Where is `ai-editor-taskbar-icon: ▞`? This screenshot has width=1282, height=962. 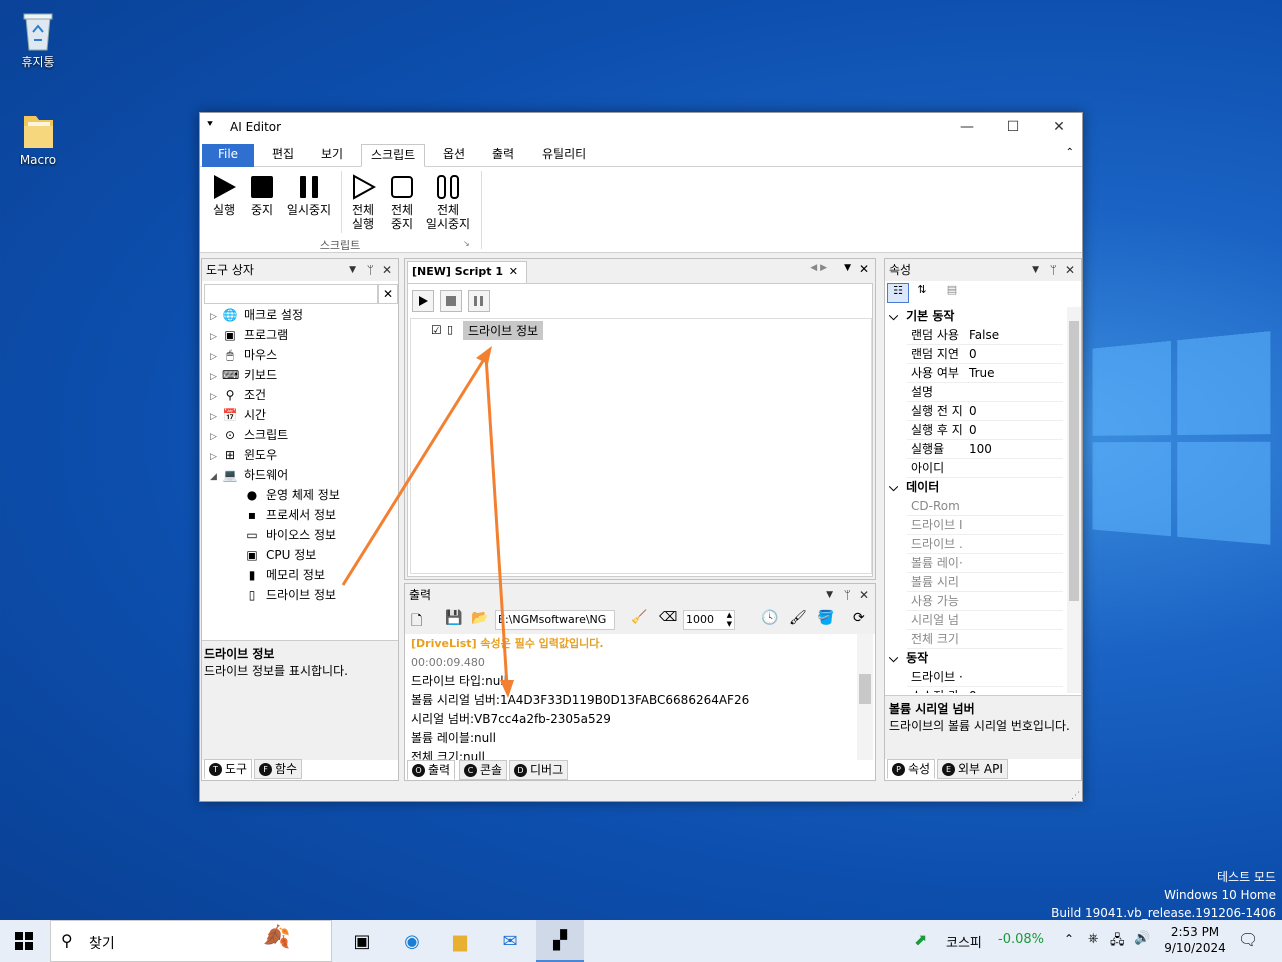
ai-editor-taskbar-icon: ▞ is located at coordinates (560, 941).